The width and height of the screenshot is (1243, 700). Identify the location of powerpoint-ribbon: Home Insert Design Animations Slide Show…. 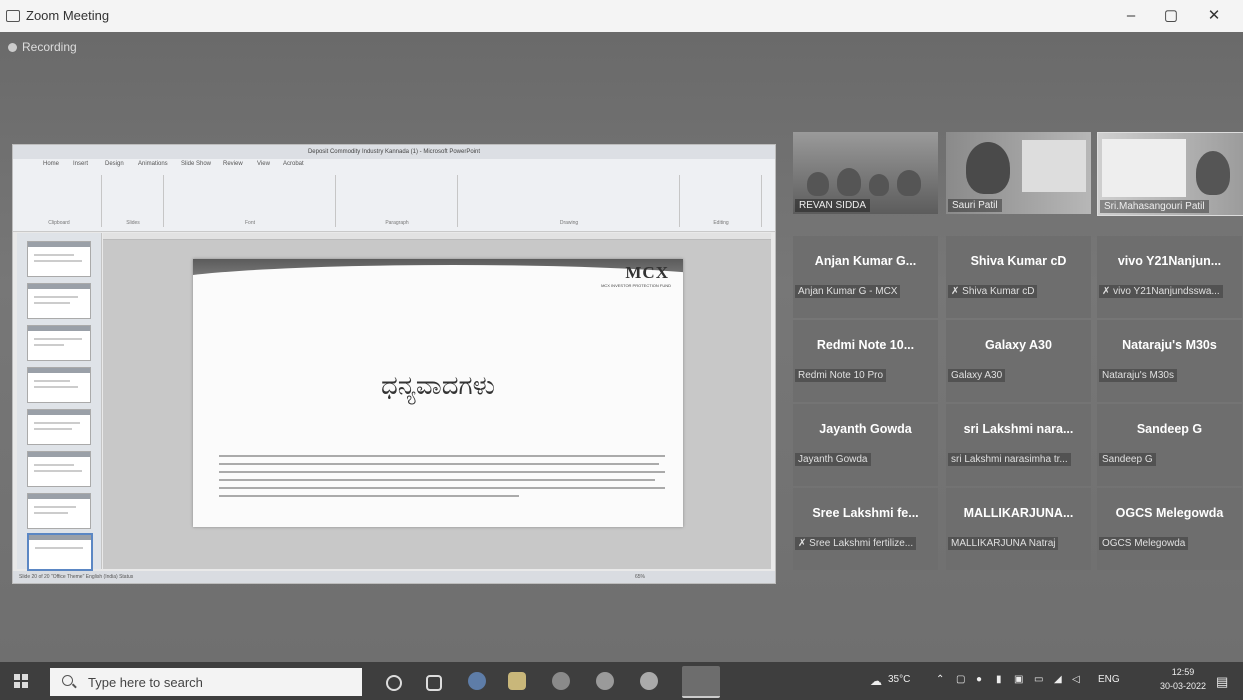
(394, 195).